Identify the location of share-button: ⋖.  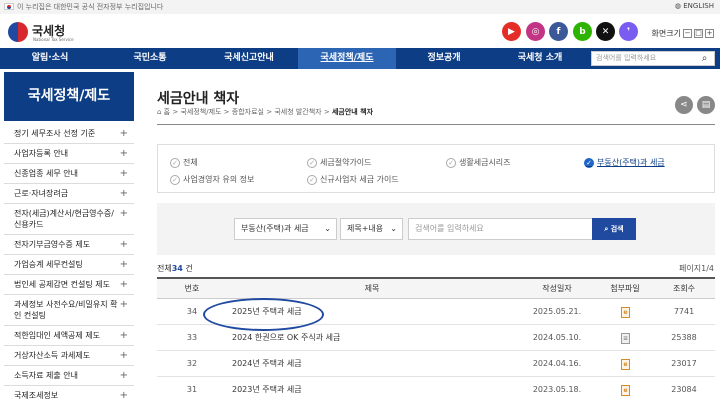
(684, 105).